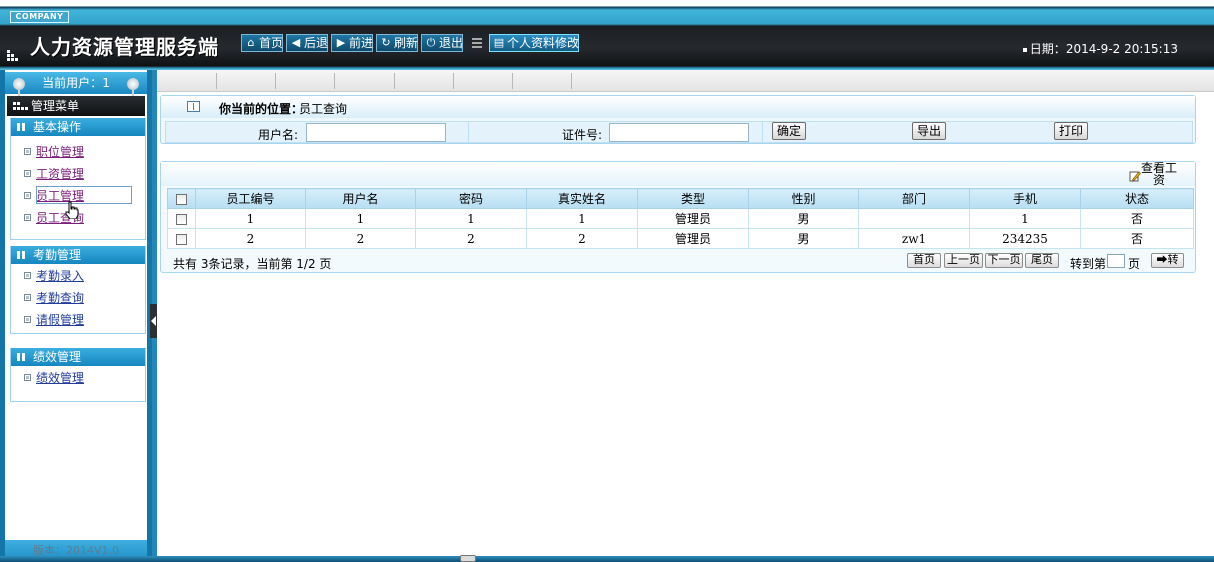 The height and width of the screenshot is (562, 1214). What do you see at coordinates (914, 198) in the screenshot?
I see `column-header: 部门` at bounding box center [914, 198].